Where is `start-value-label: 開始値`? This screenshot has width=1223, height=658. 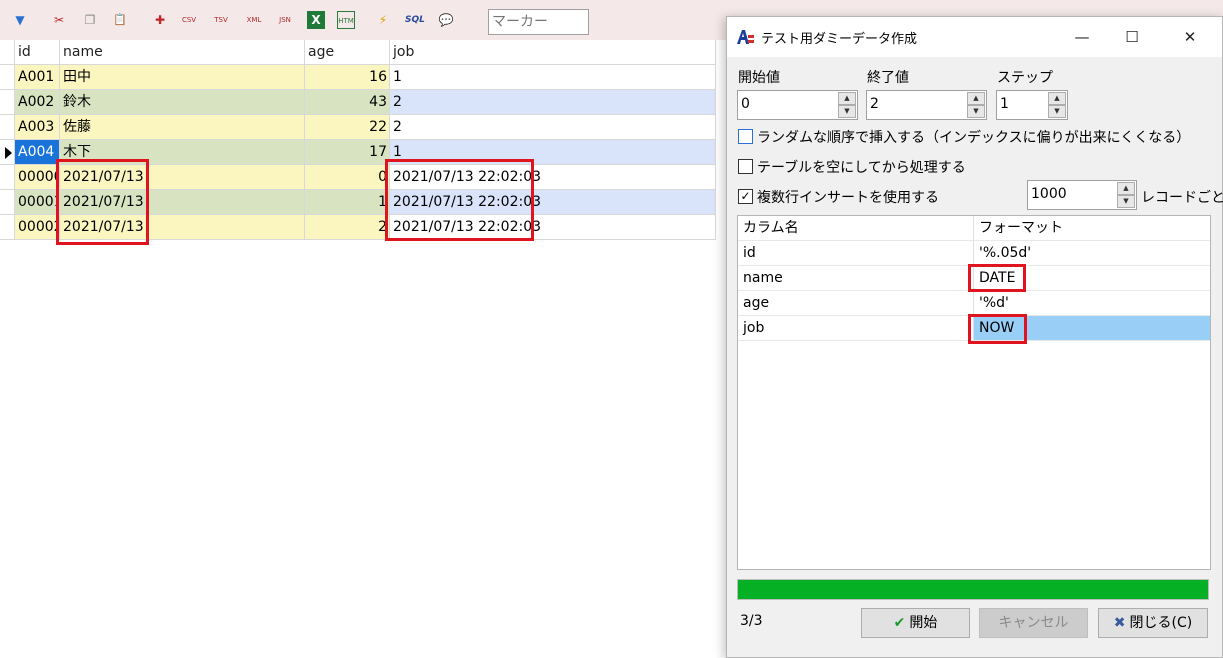
start-value-label: 開始値 is located at coordinates (759, 78).